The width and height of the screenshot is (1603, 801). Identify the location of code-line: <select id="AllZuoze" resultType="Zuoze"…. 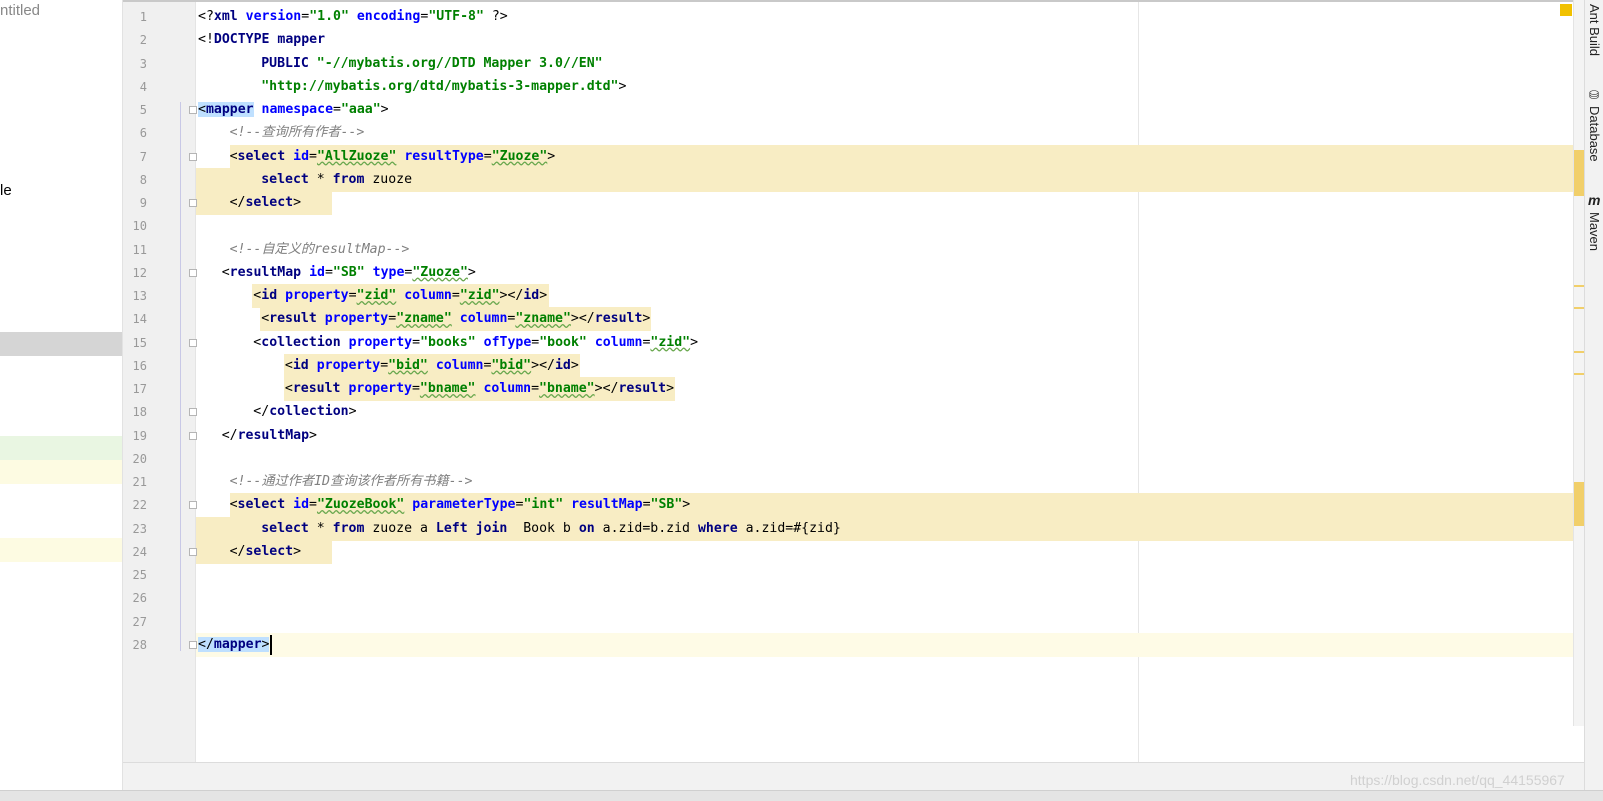
(393, 157).